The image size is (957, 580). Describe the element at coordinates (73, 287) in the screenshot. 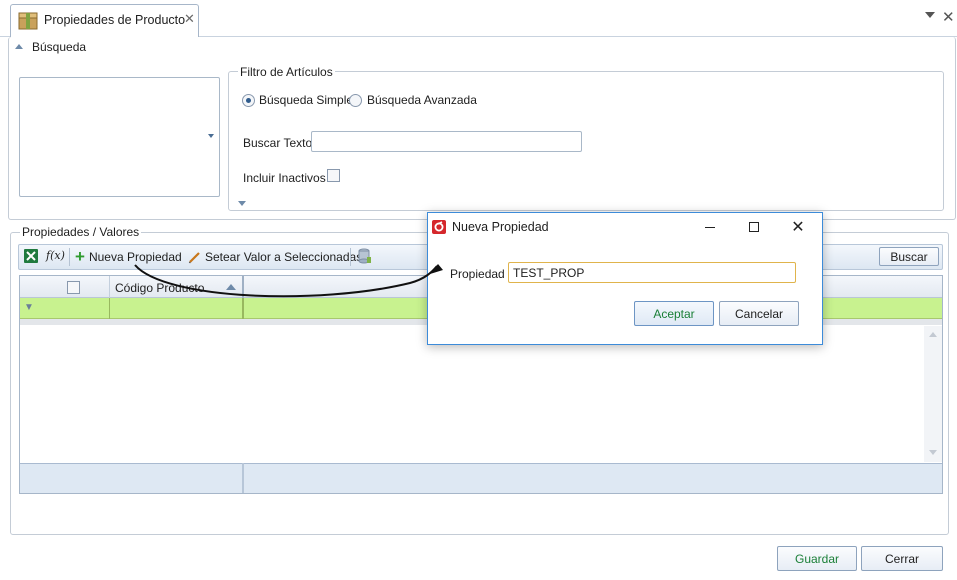

I see `select-all-checkbox` at that location.